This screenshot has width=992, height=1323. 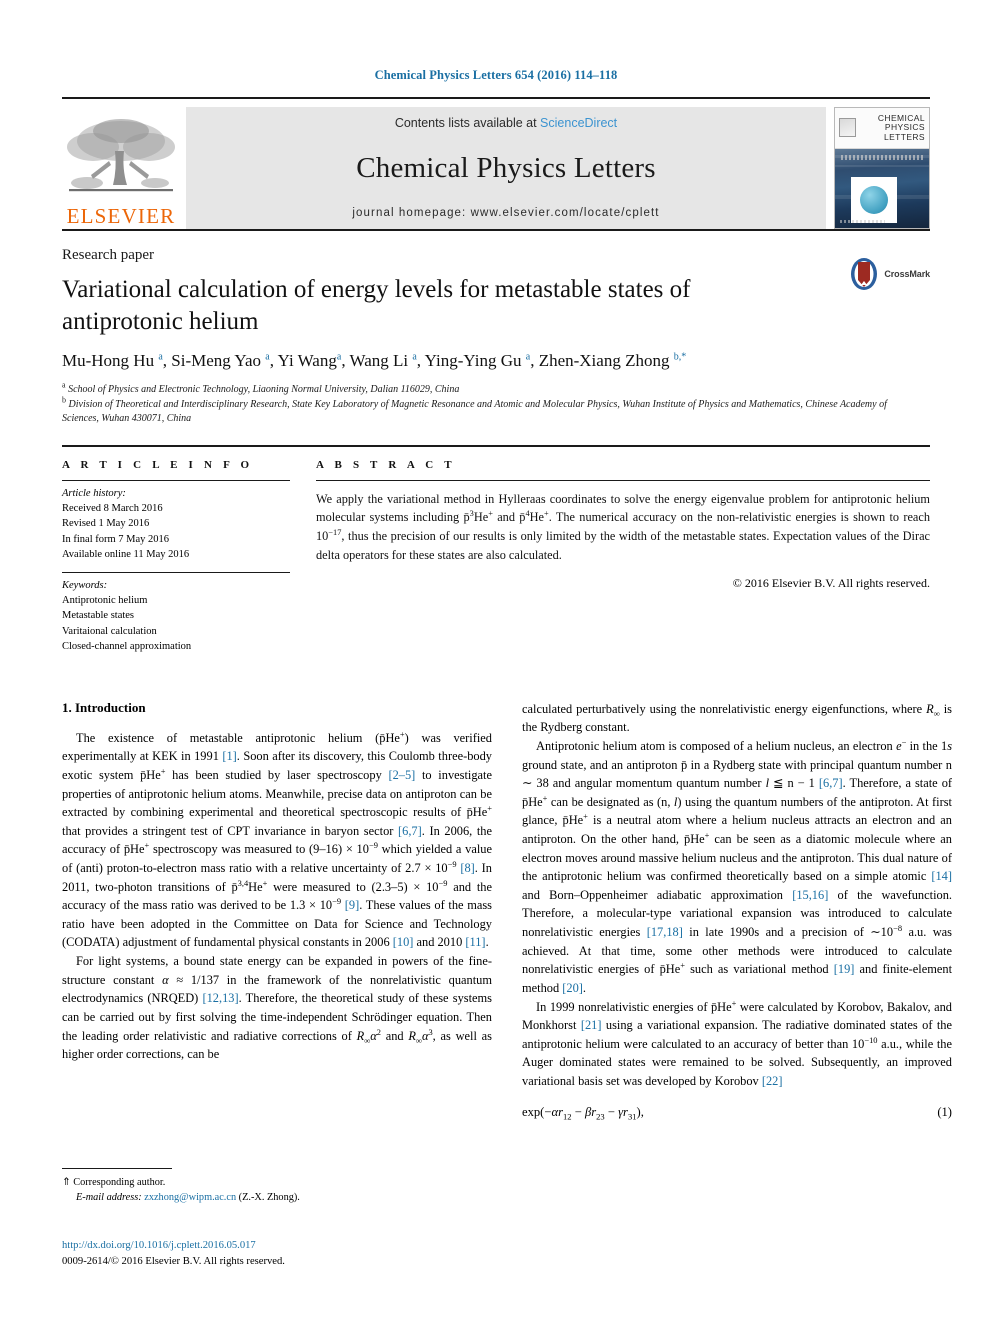 What do you see at coordinates (119, 1182) in the screenshot?
I see `corresponding-author-text: Corresponding author.` at bounding box center [119, 1182].